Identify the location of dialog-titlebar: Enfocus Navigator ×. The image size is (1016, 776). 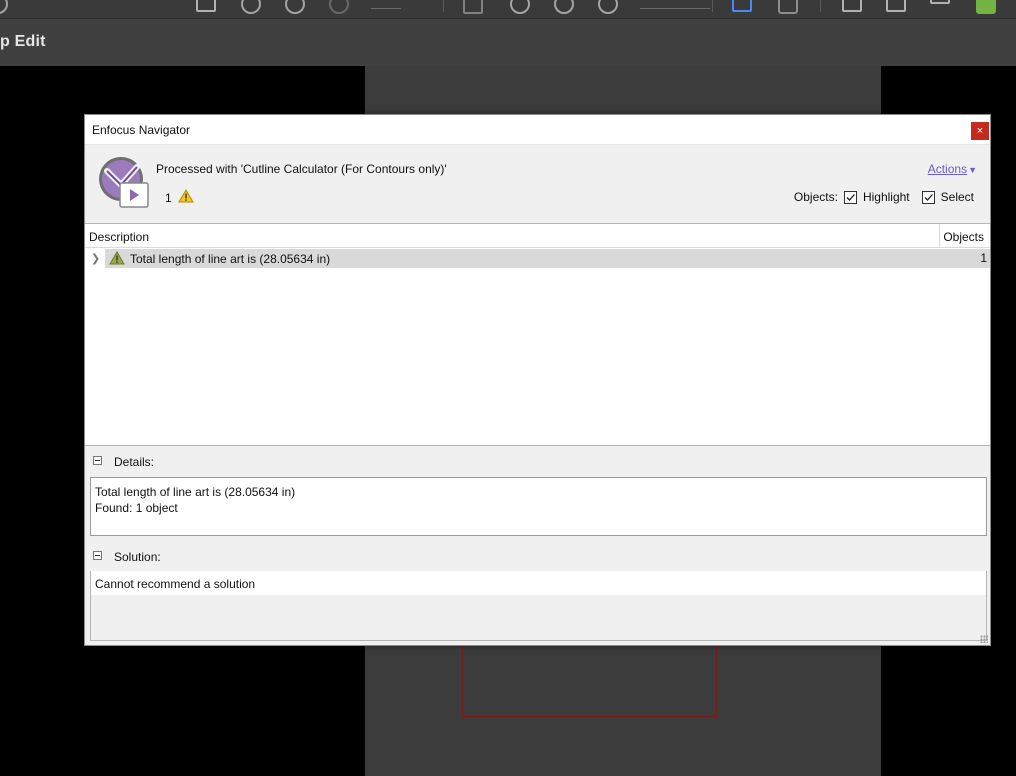
(537, 130).